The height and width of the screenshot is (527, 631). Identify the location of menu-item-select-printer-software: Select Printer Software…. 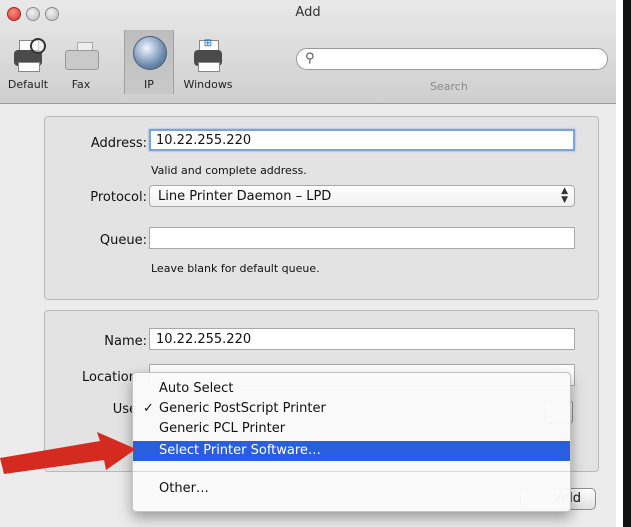
(351, 451).